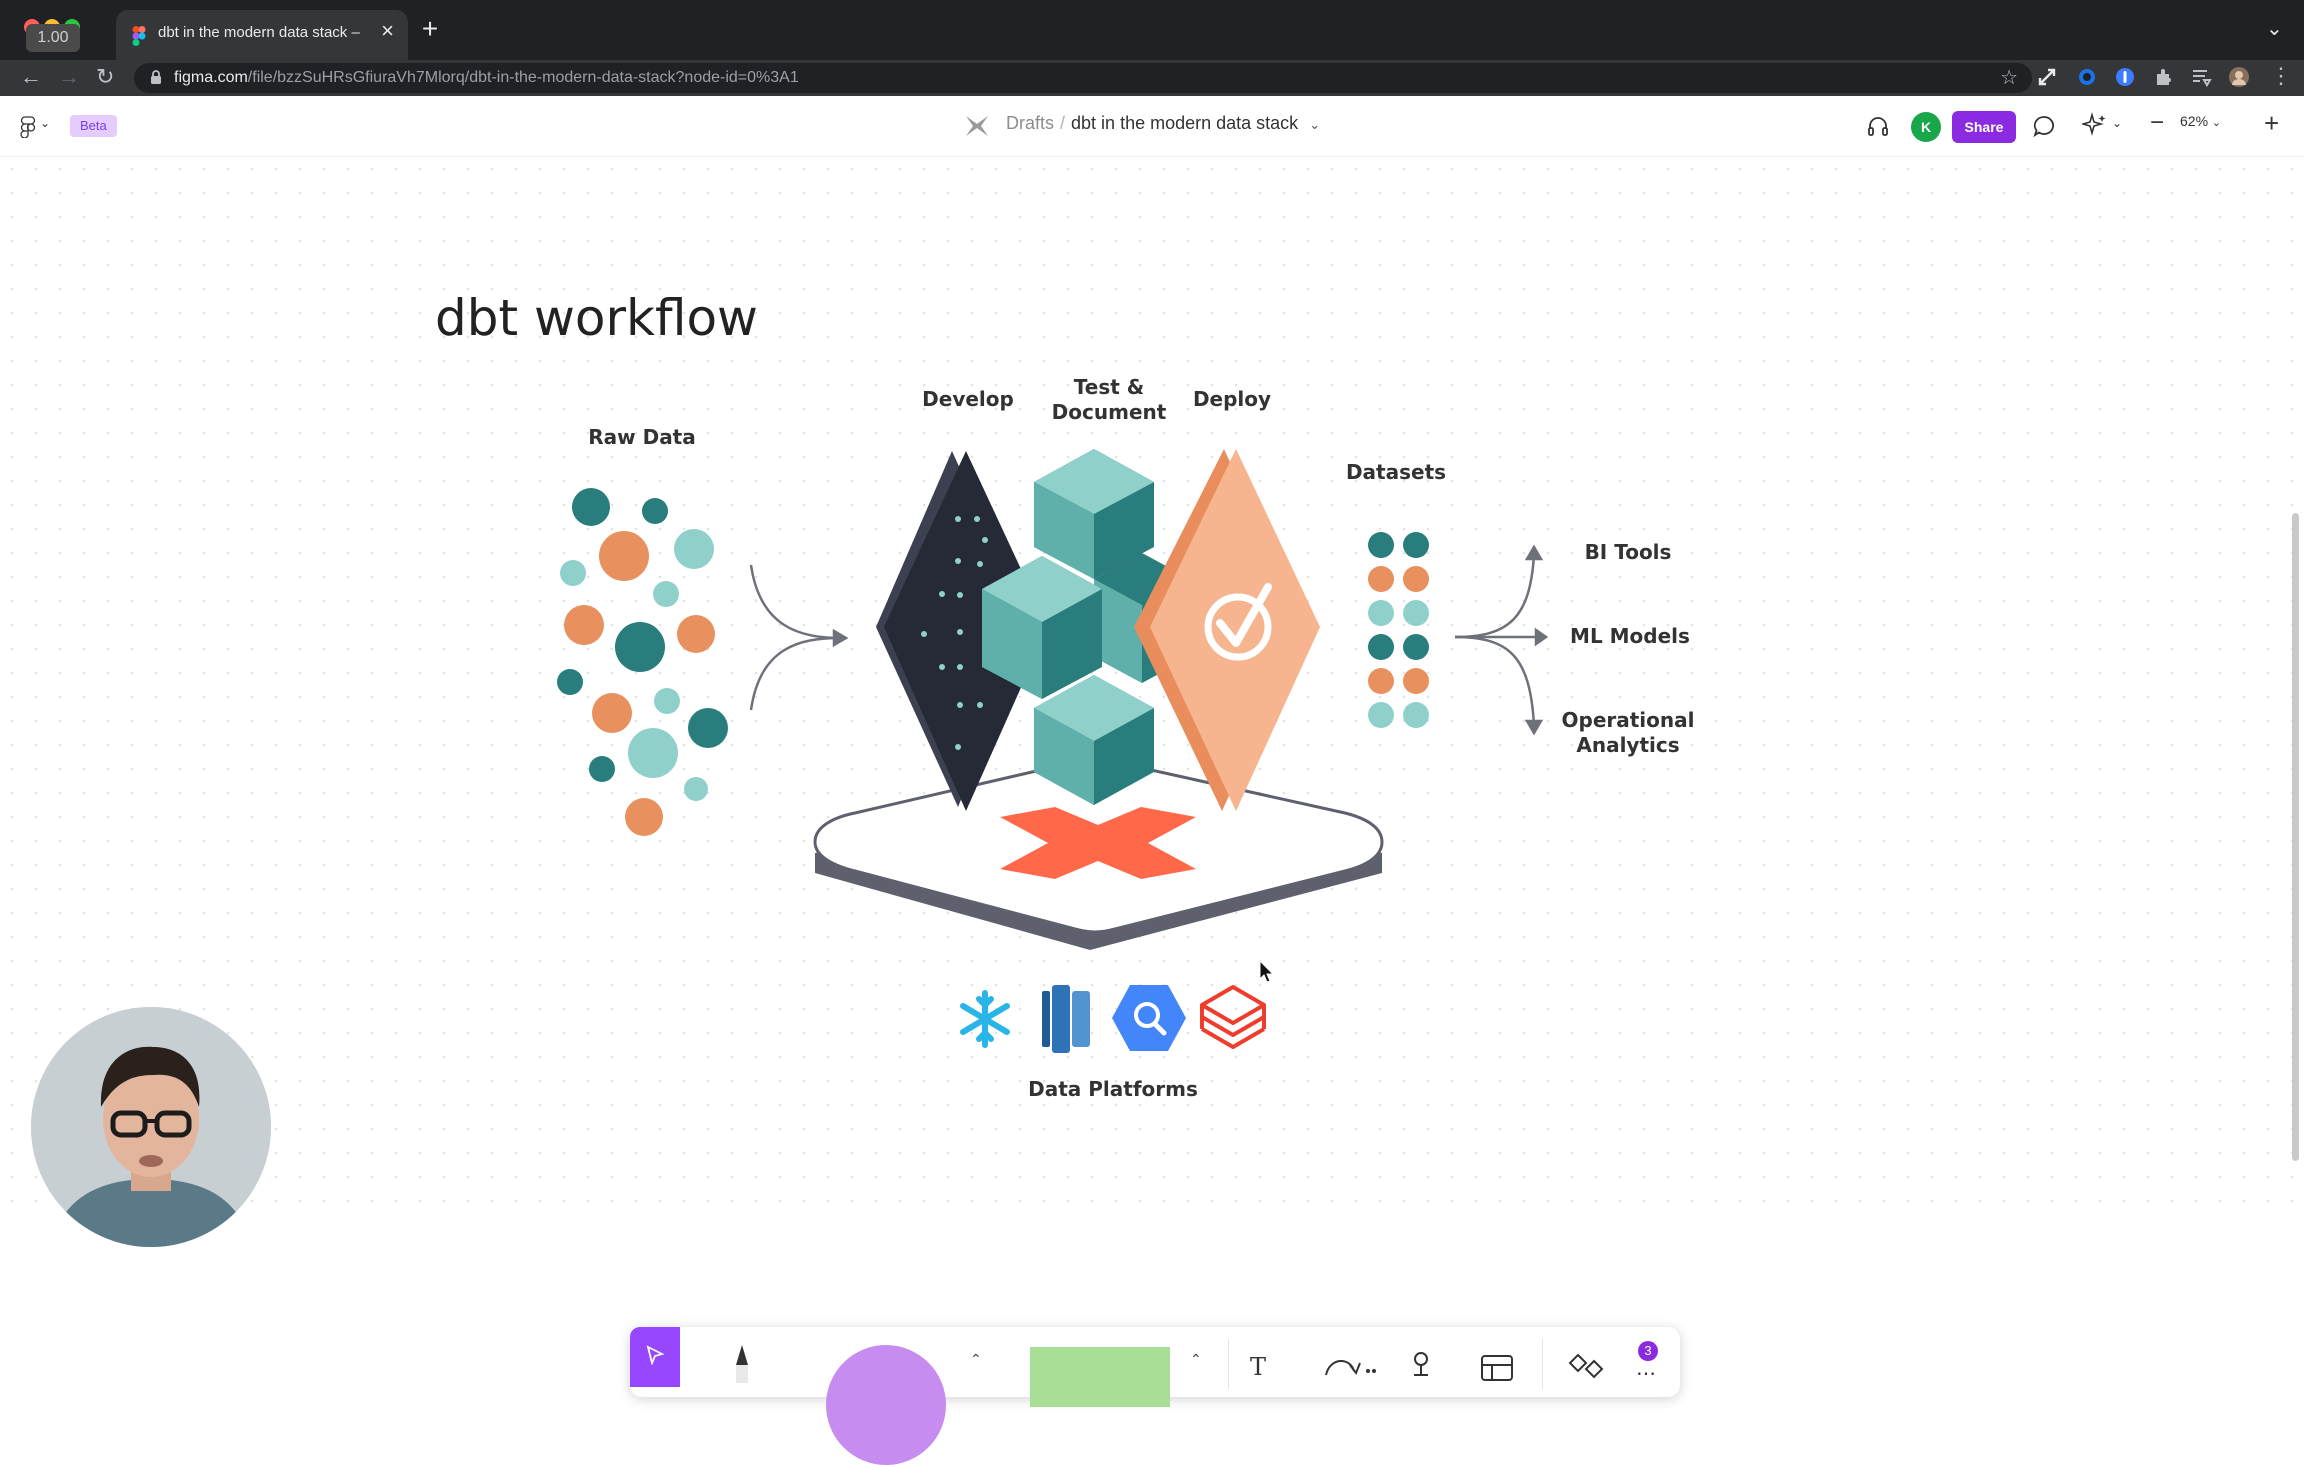 The width and height of the screenshot is (2304, 1465). I want to click on output-arrows, so click(1501, 640).